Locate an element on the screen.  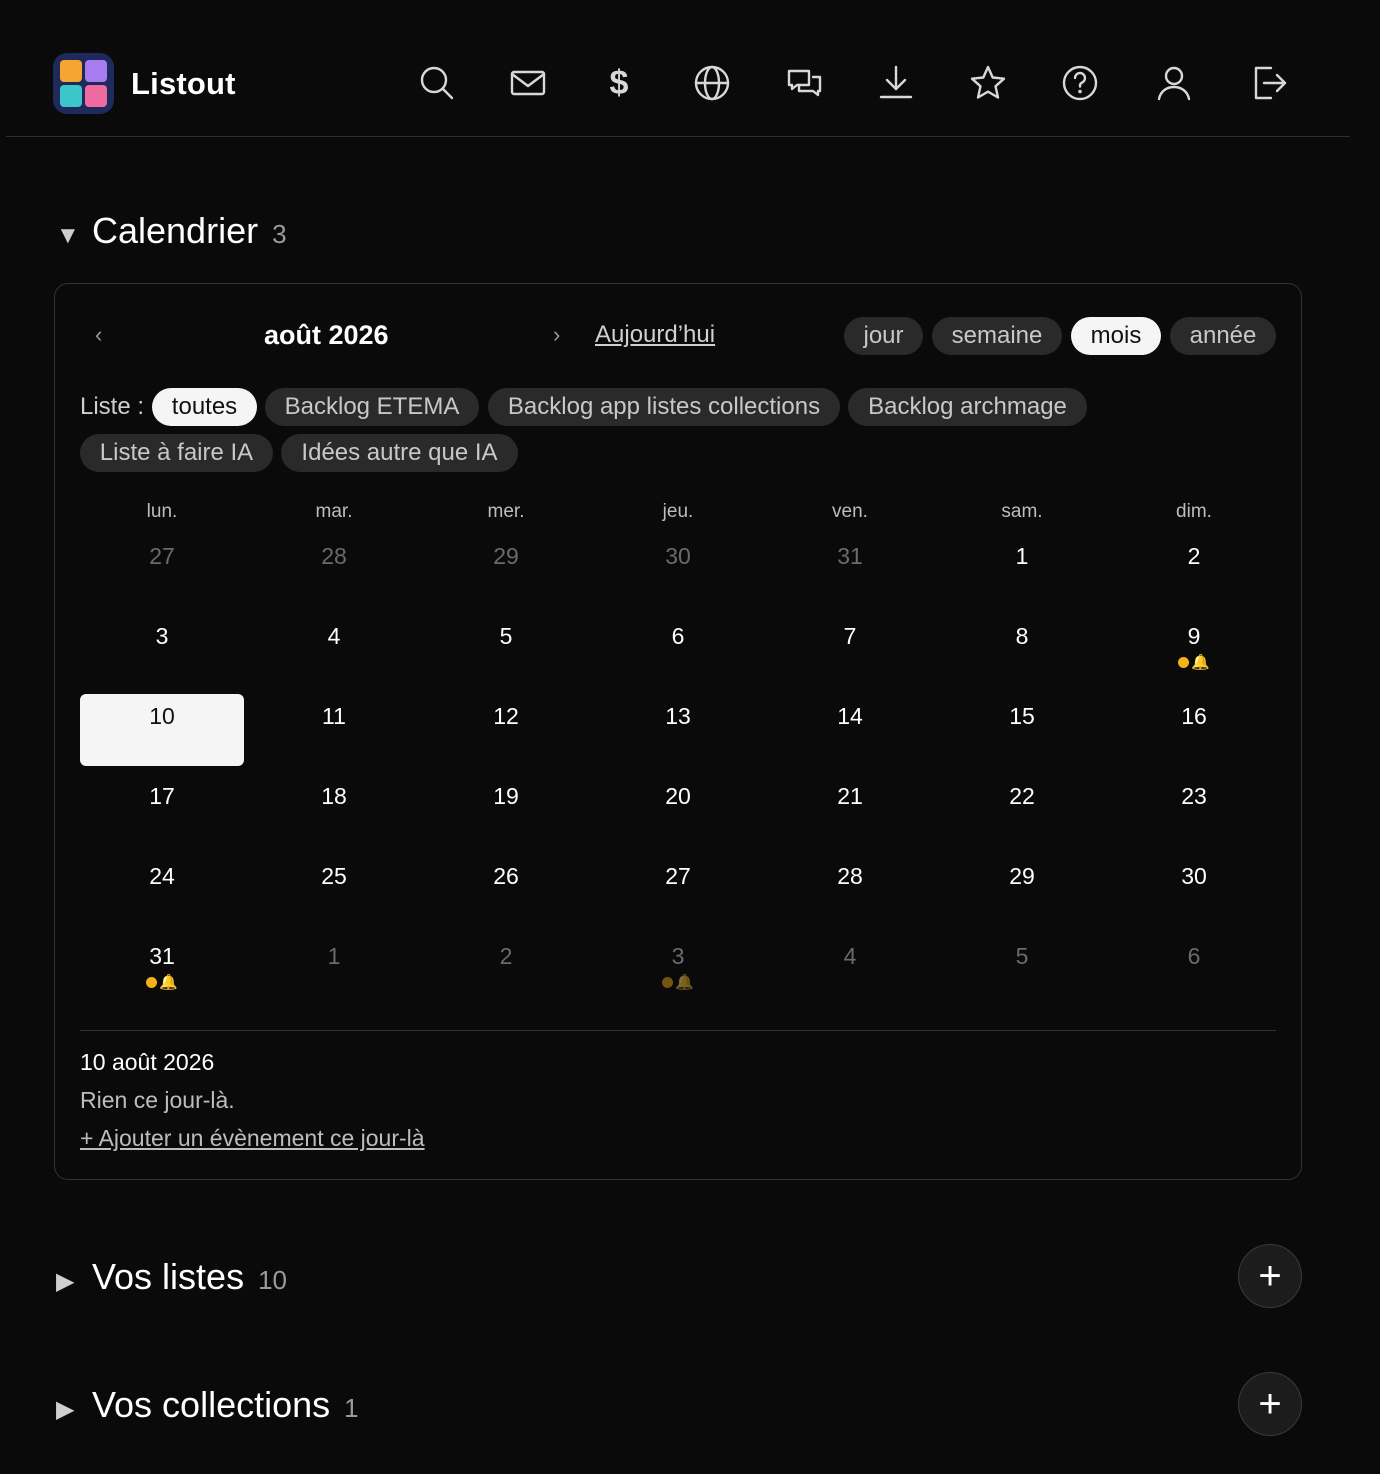
filter-liste-ia-chip: Liste à faire IA is located at coordinates (176, 453).